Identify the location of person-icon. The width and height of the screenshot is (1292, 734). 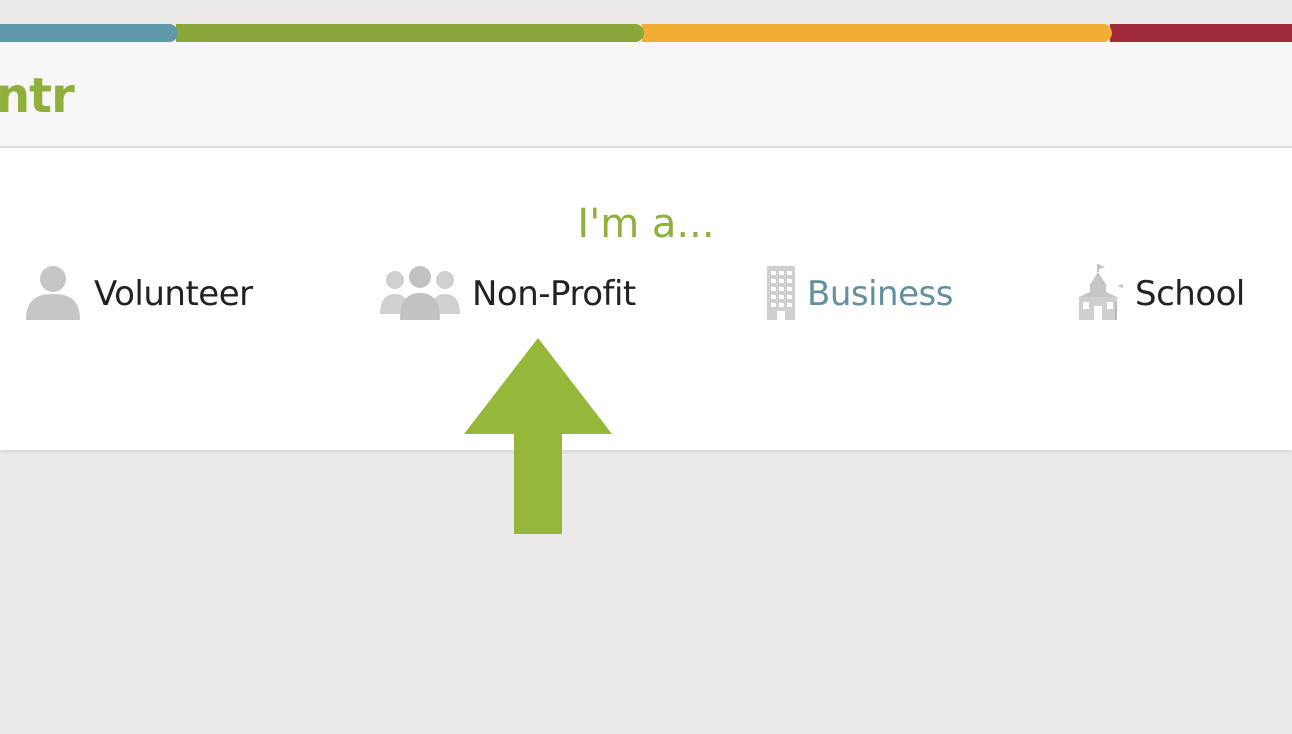
(53, 294).